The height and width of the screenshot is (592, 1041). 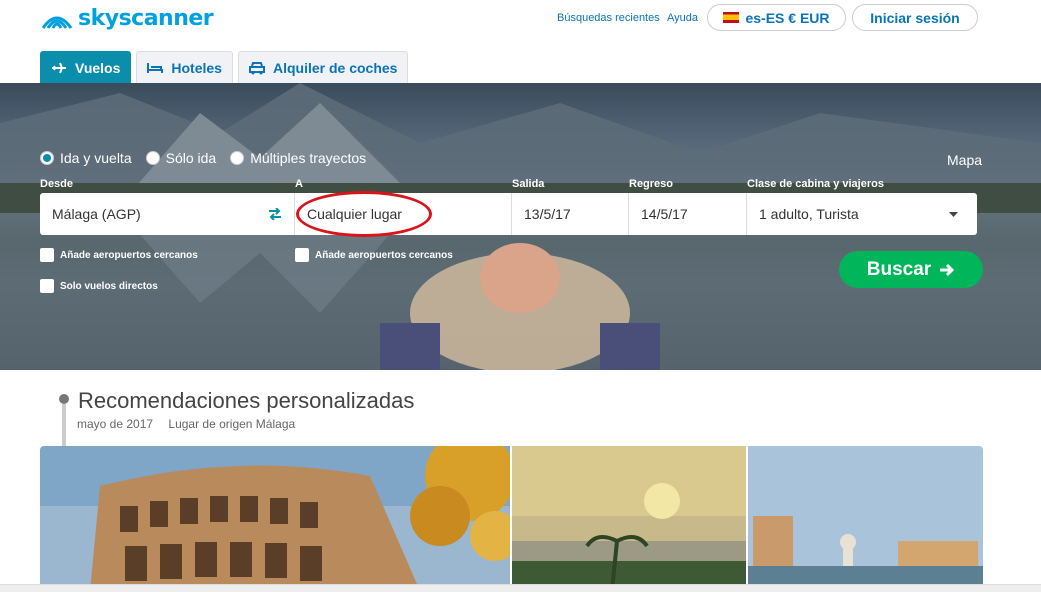 I want to click on cabin-travellers-select: 1 adulto, Turista, so click(x=862, y=214).